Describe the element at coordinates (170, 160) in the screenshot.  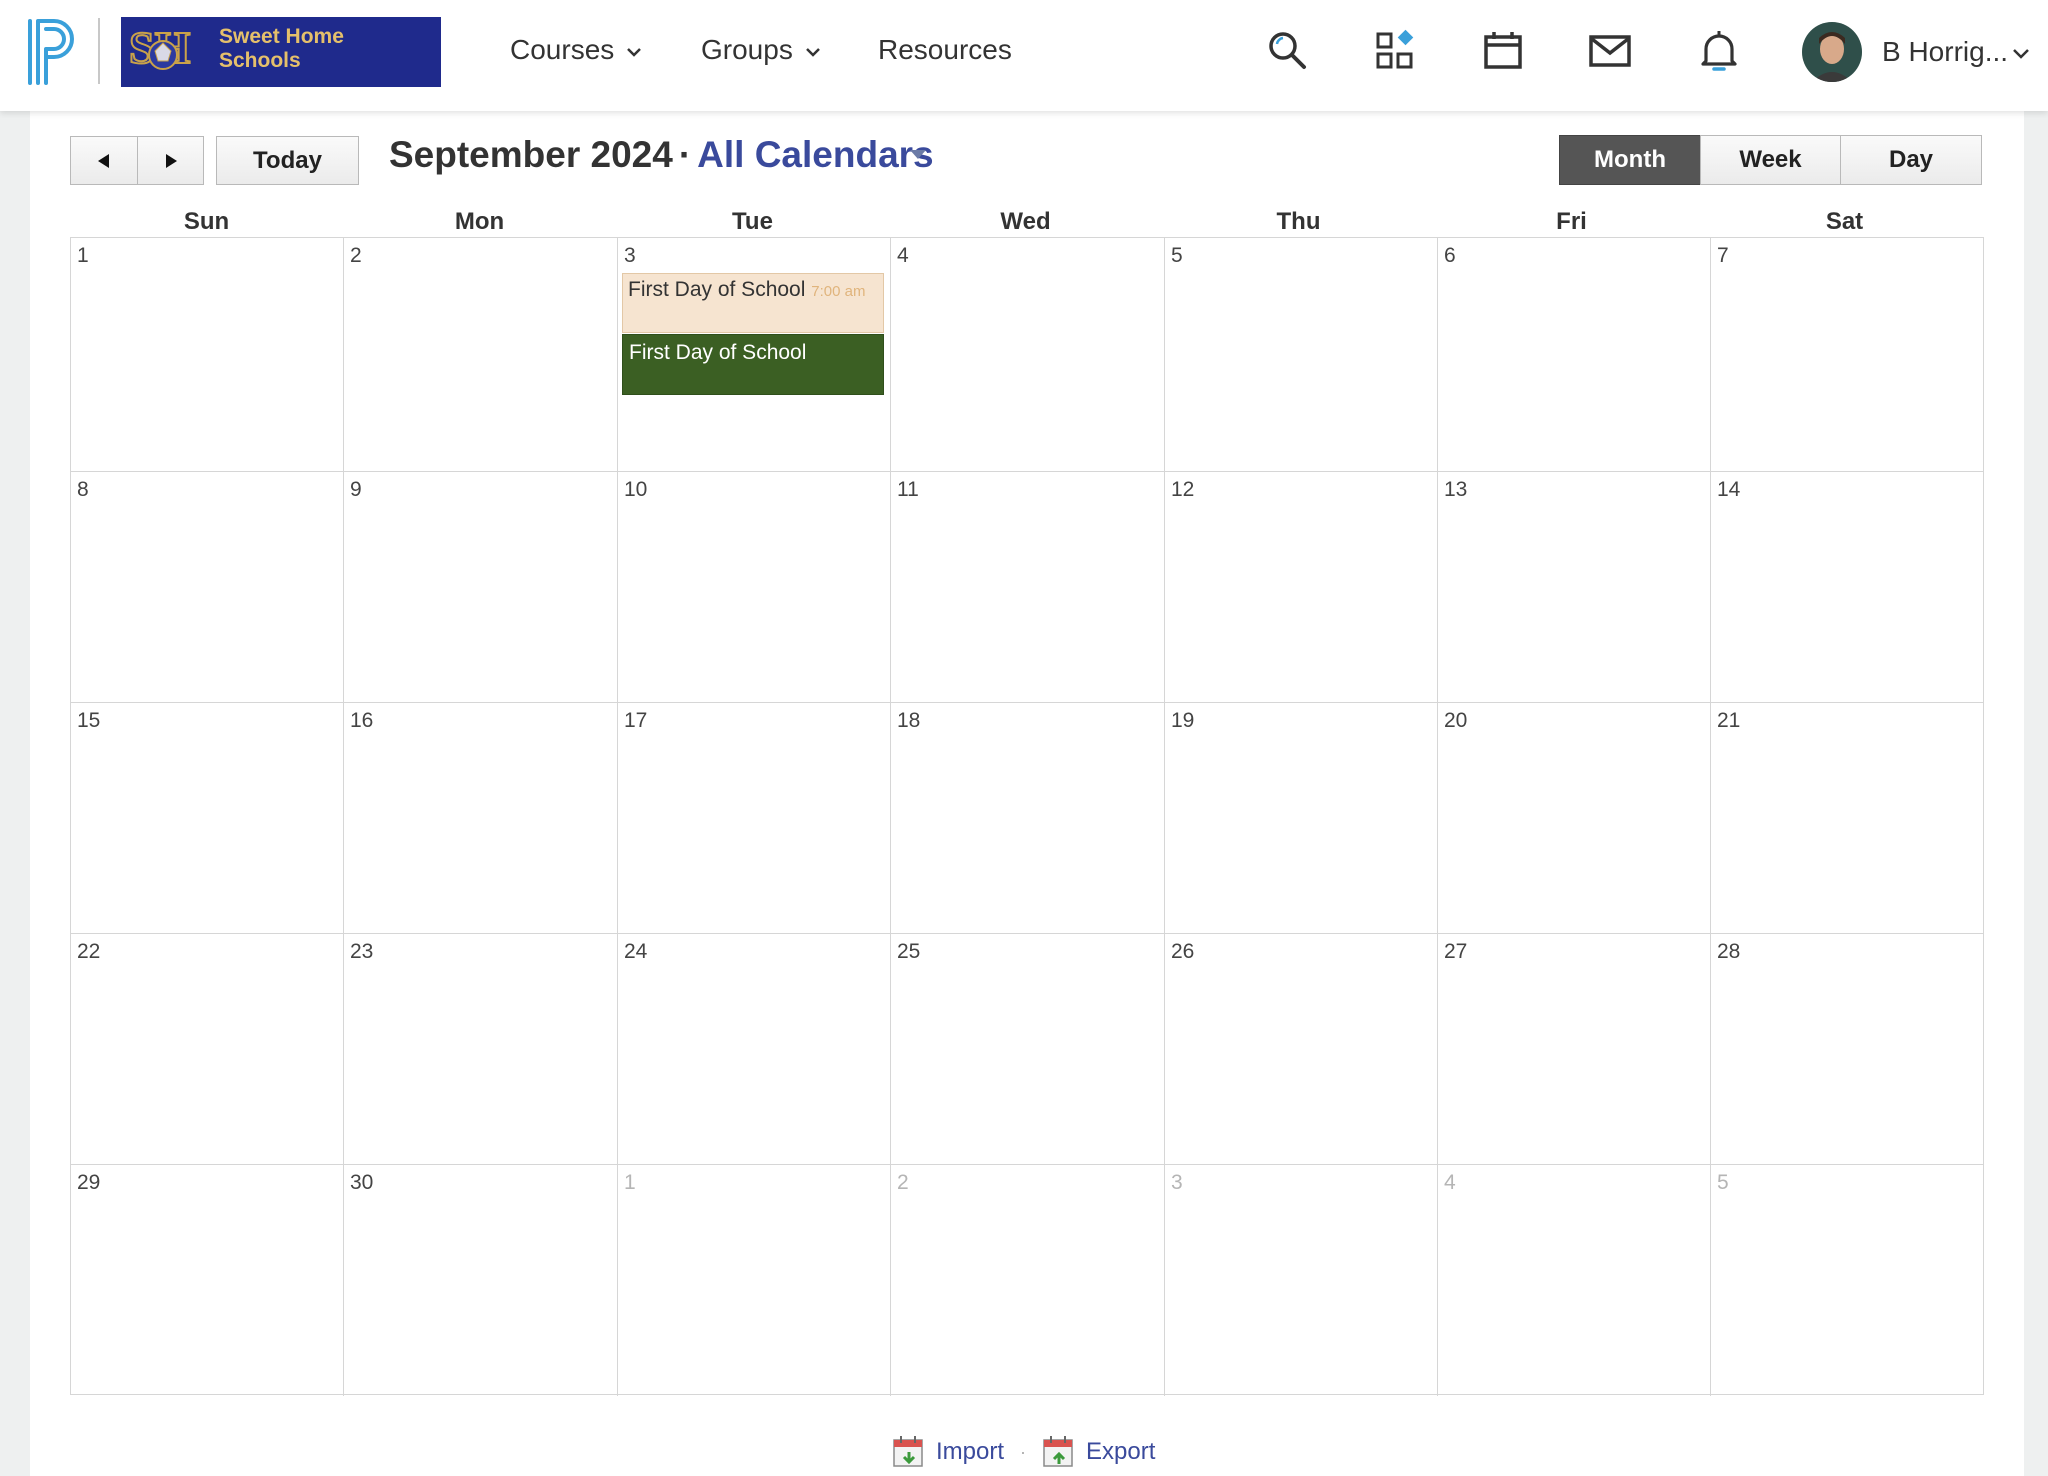
I see `next-month-button` at that location.